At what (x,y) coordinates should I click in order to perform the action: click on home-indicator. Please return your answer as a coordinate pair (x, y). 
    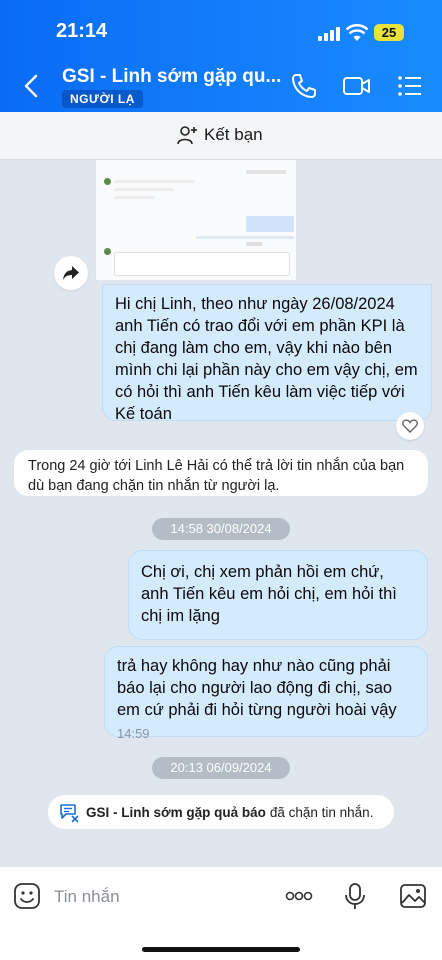
    Looking at the image, I should click on (221, 949).